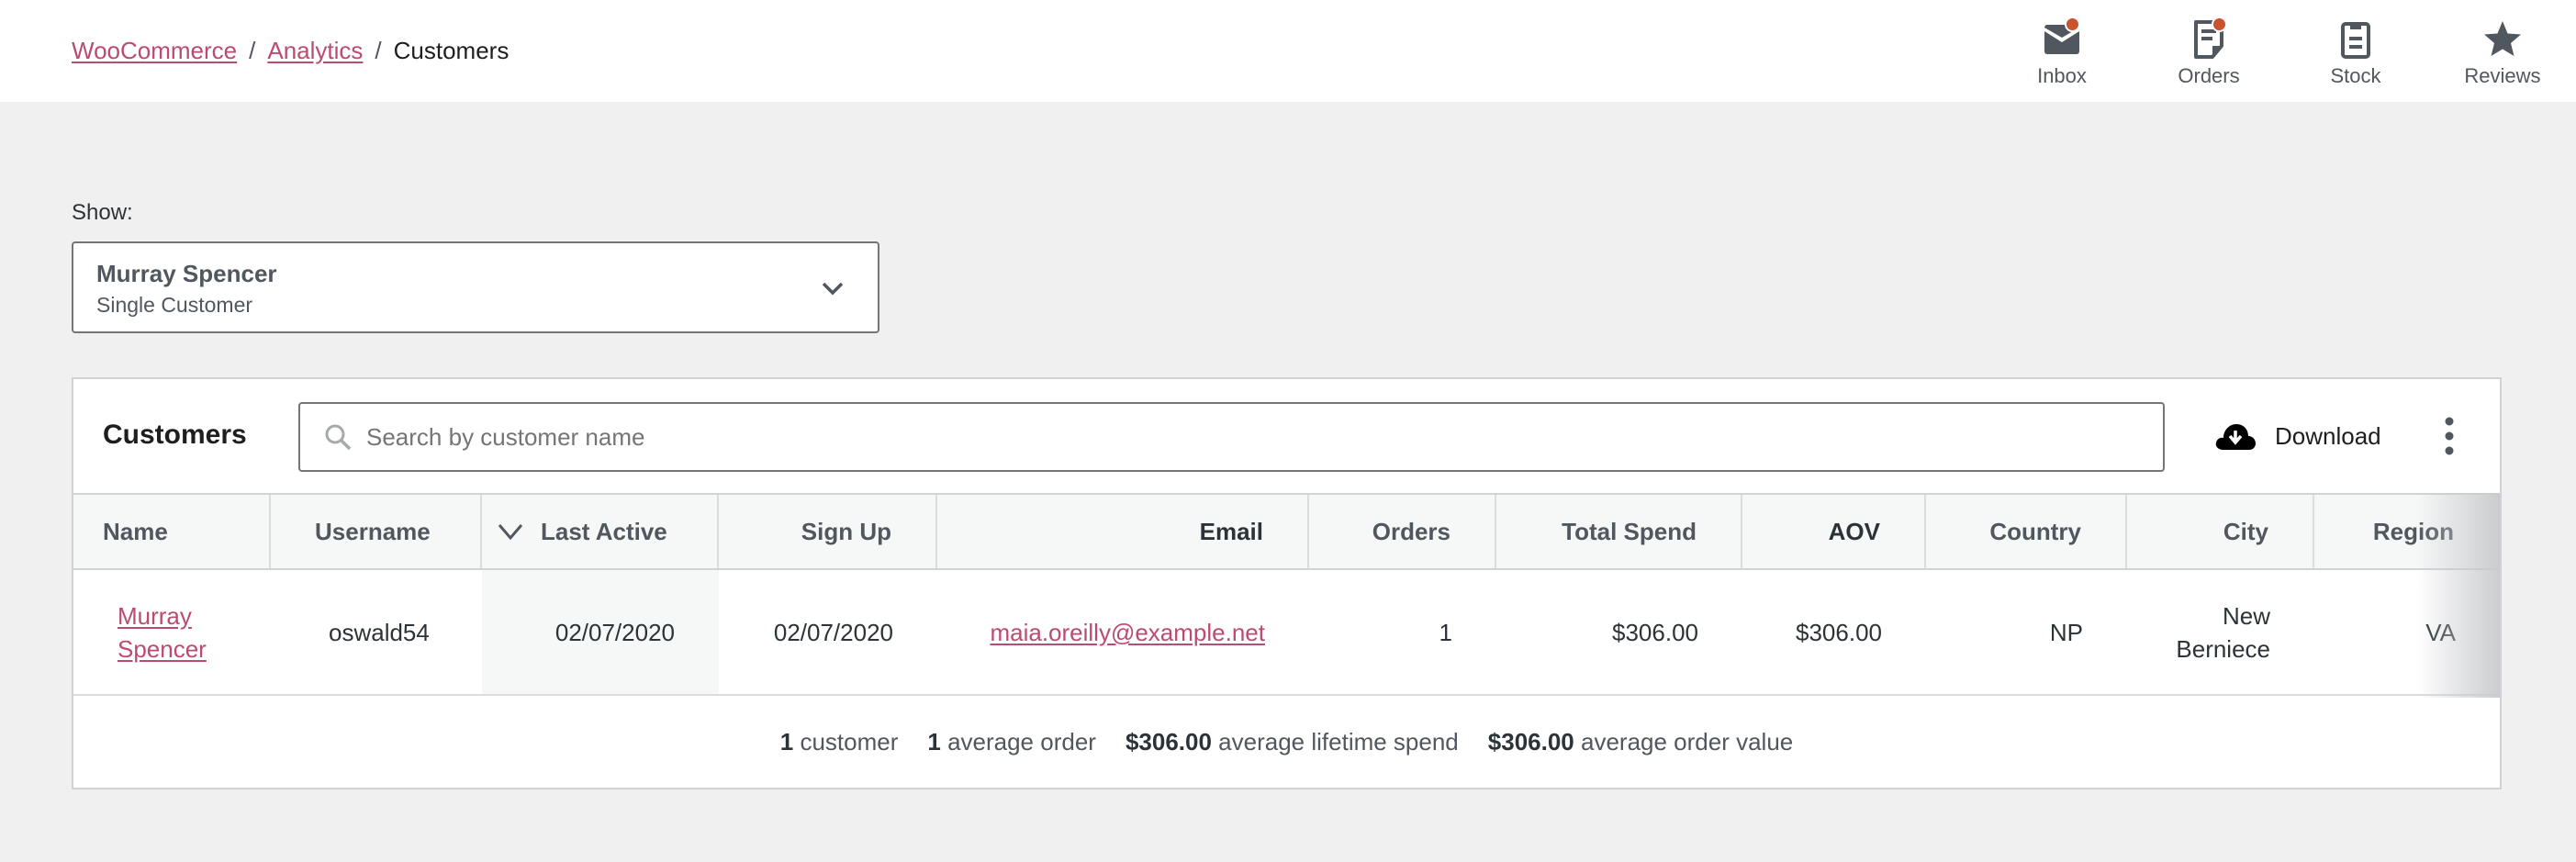  Describe the element at coordinates (102, 212) in the screenshot. I see `show-filter-label: Show:` at that location.